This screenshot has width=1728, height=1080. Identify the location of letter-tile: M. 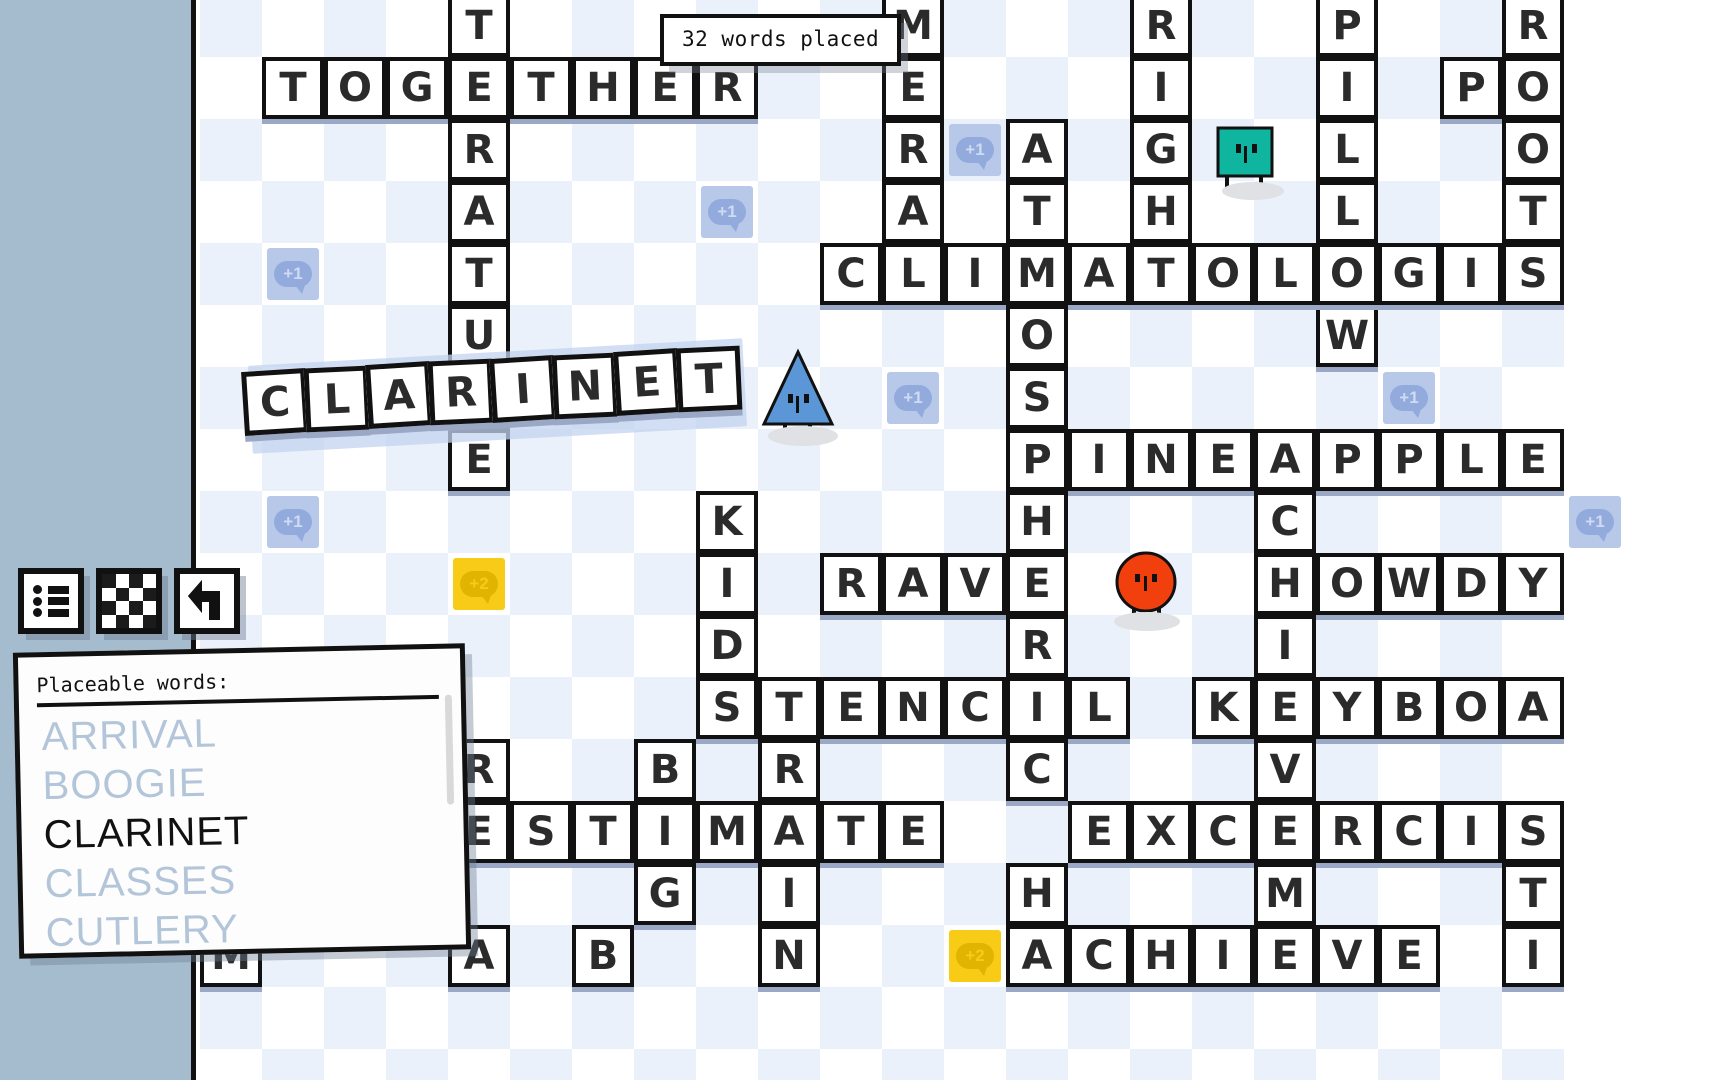
(1285, 894).